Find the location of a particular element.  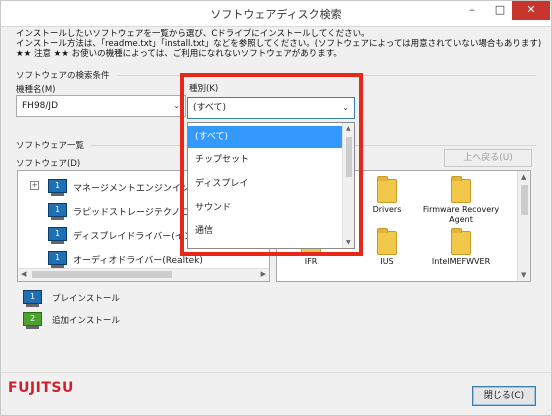

folder-label: IntelMEFWVER is located at coordinates (461, 262).